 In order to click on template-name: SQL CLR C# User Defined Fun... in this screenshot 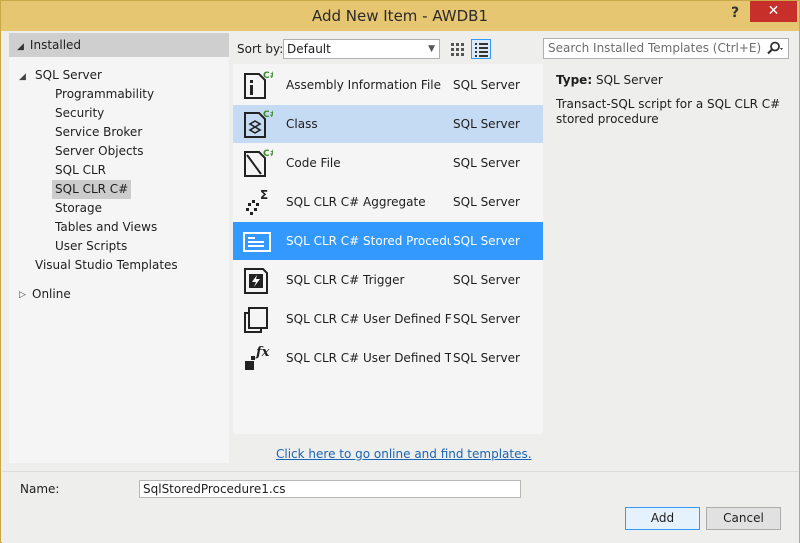, I will do `click(368, 319)`.